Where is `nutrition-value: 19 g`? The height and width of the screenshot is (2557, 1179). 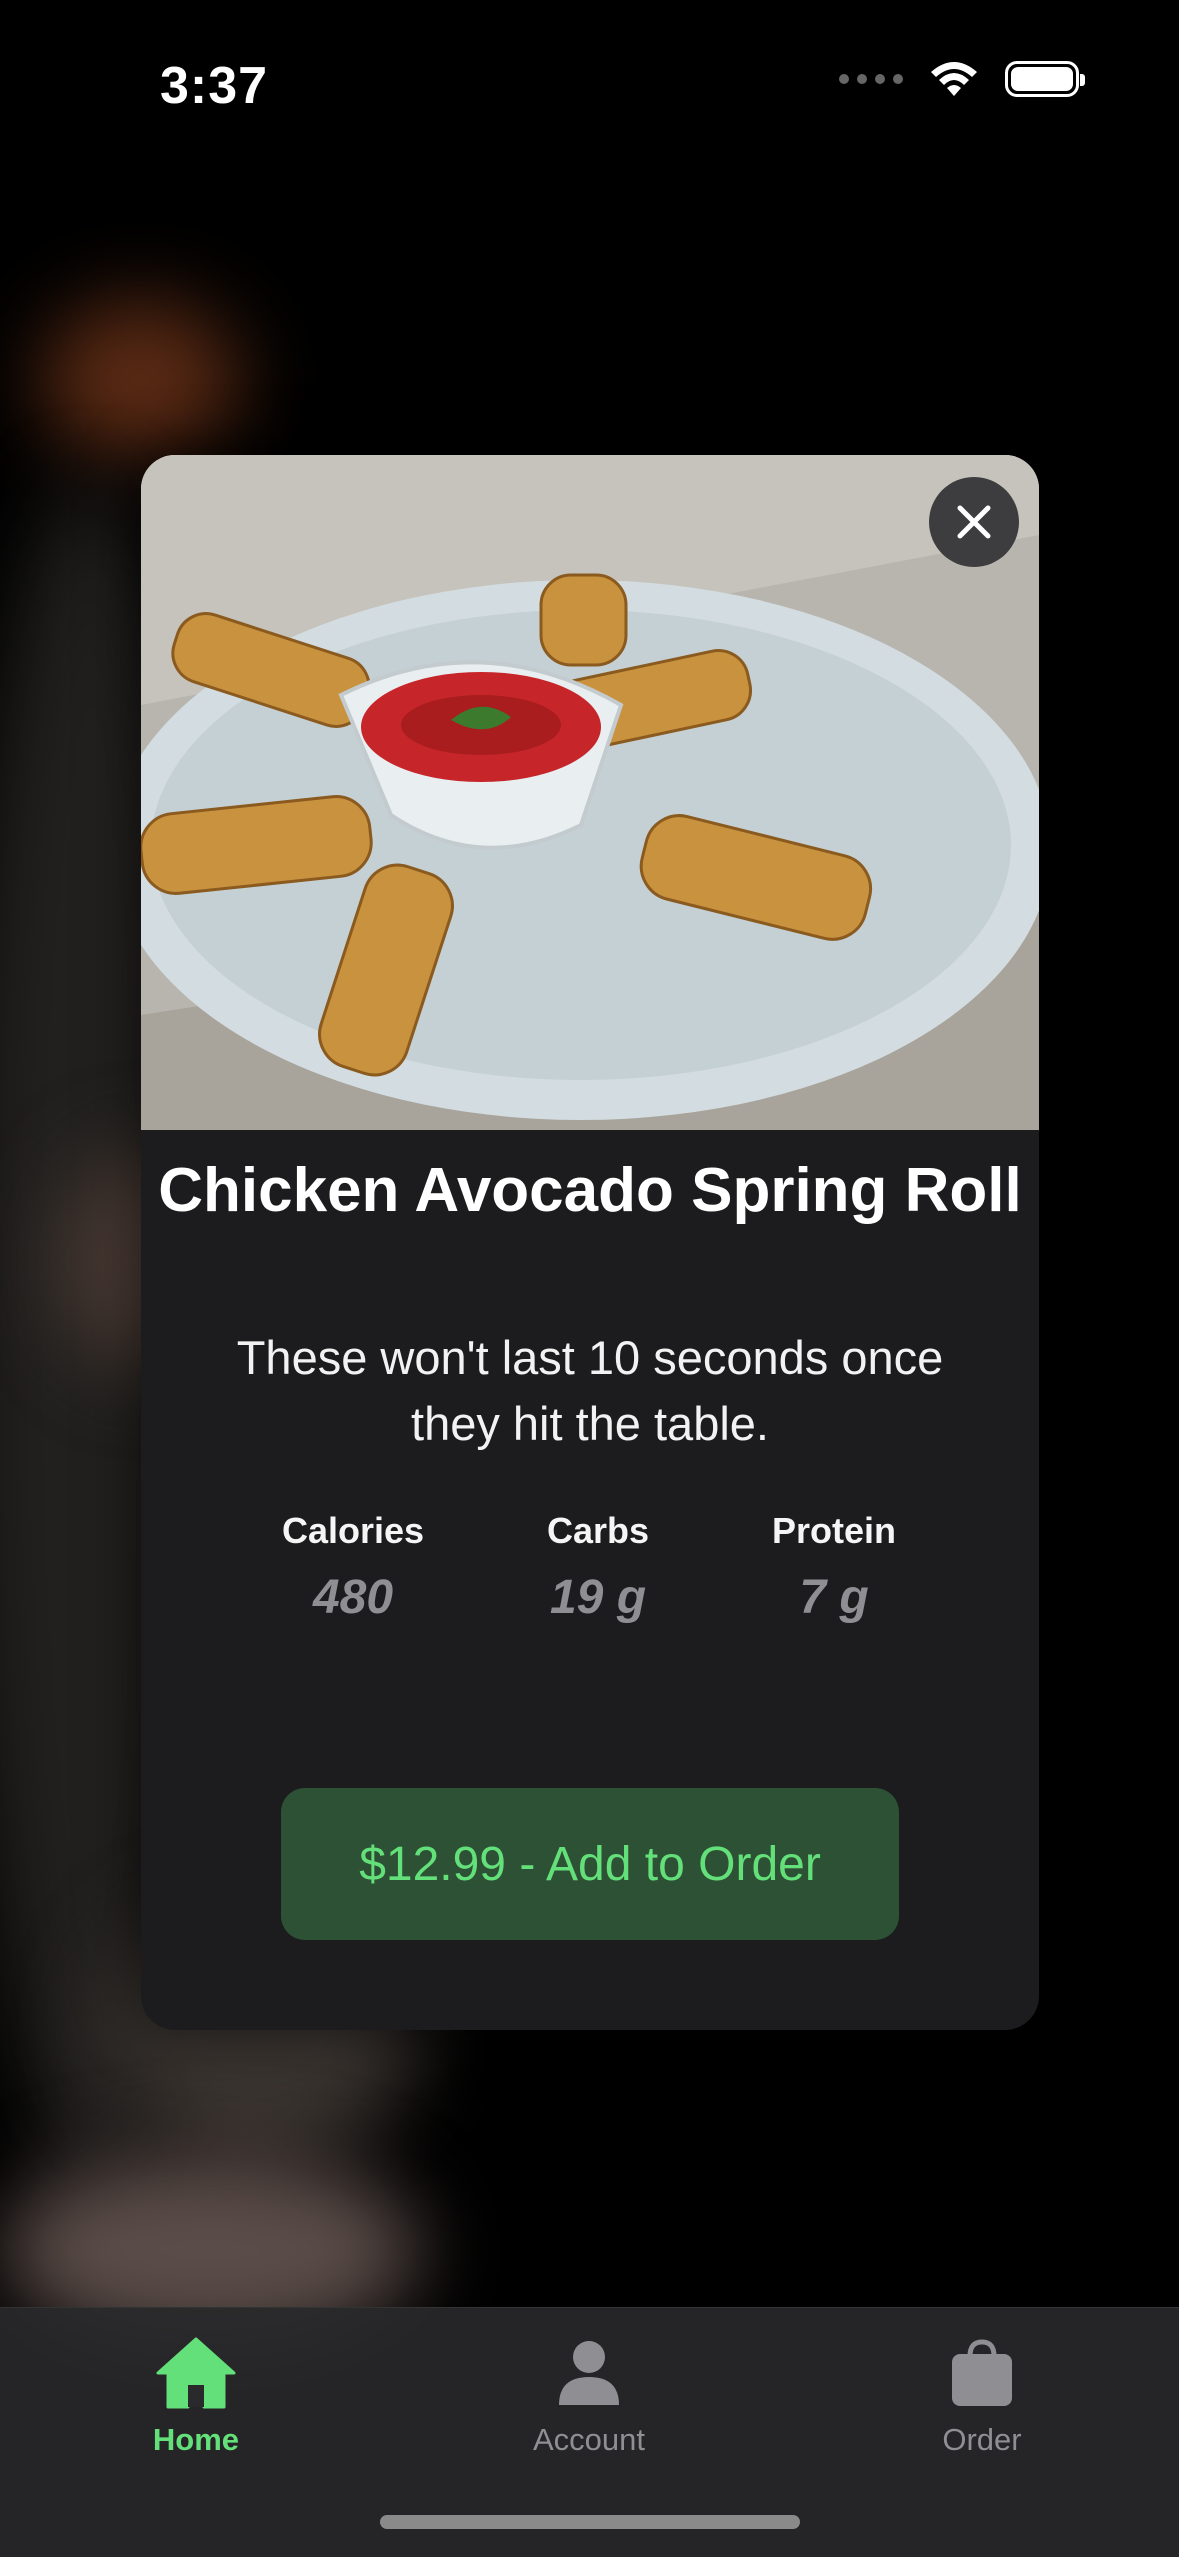 nutrition-value: 19 g is located at coordinates (598, 1597).